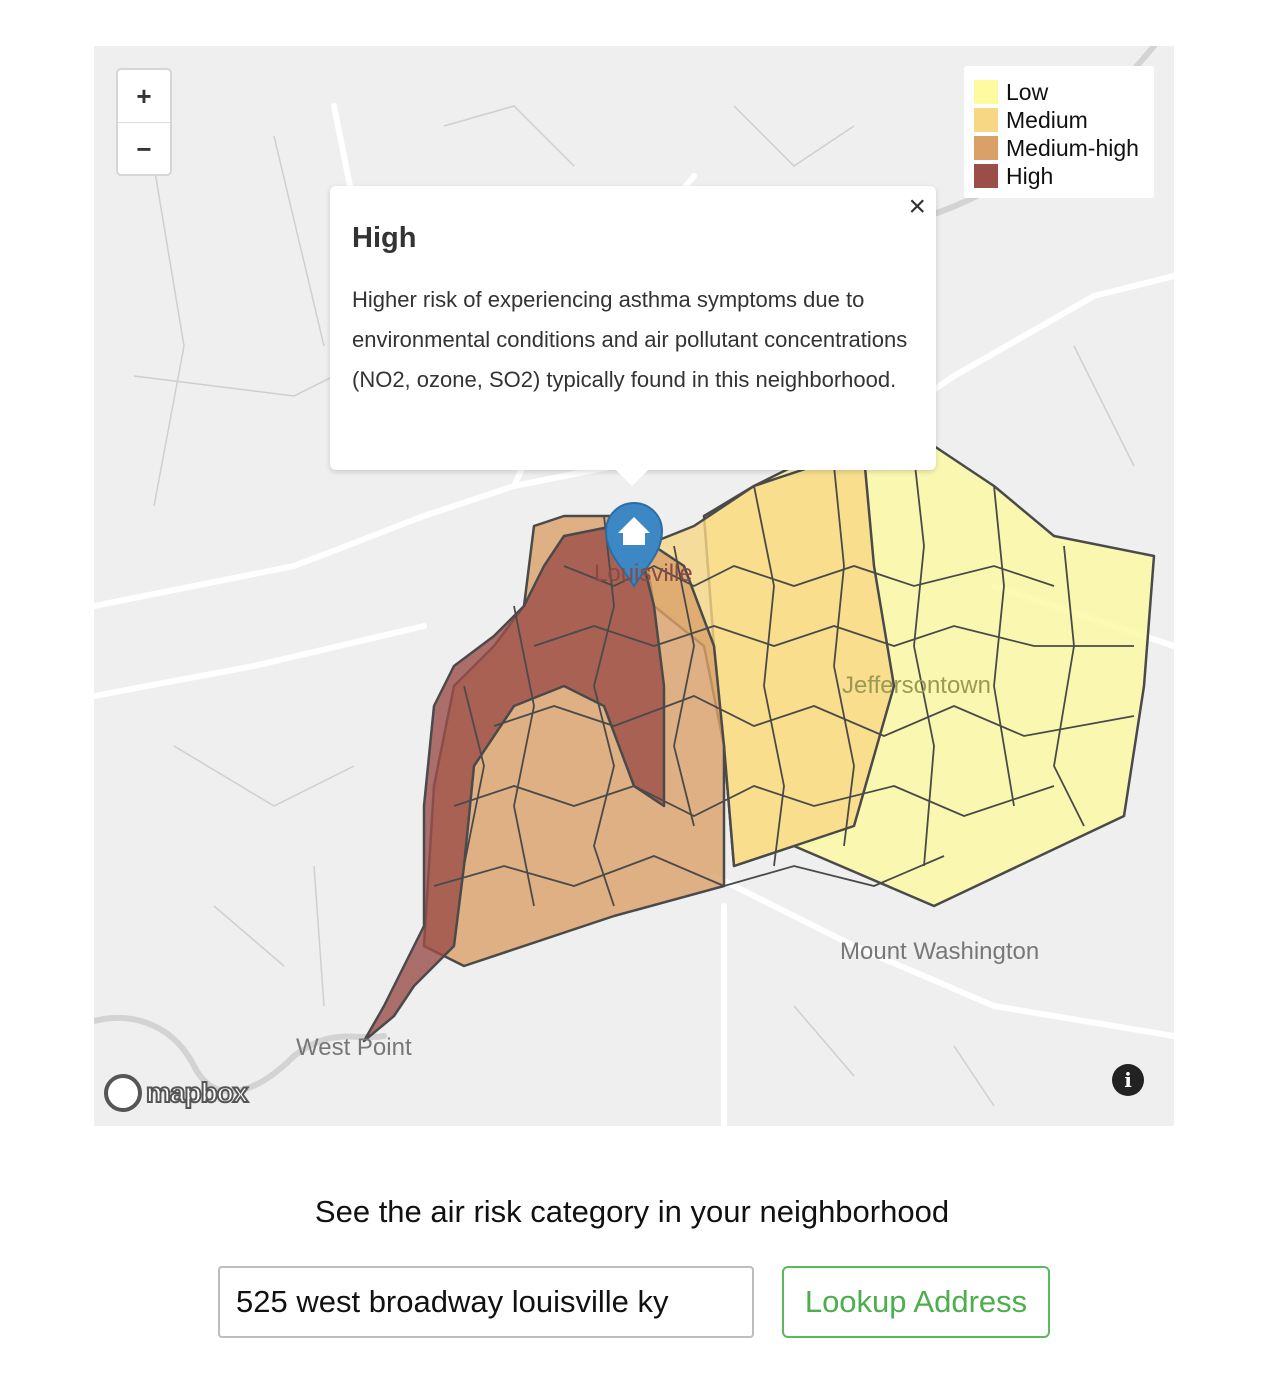  I want to click on legend-item-high: High, so click(1059, 176).